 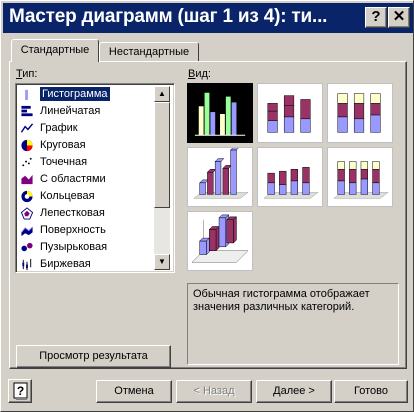 What do you see at coordinates (27, 264) in the screenshot?
I see `stock-chart-icon` at bounding box center [27, 264].